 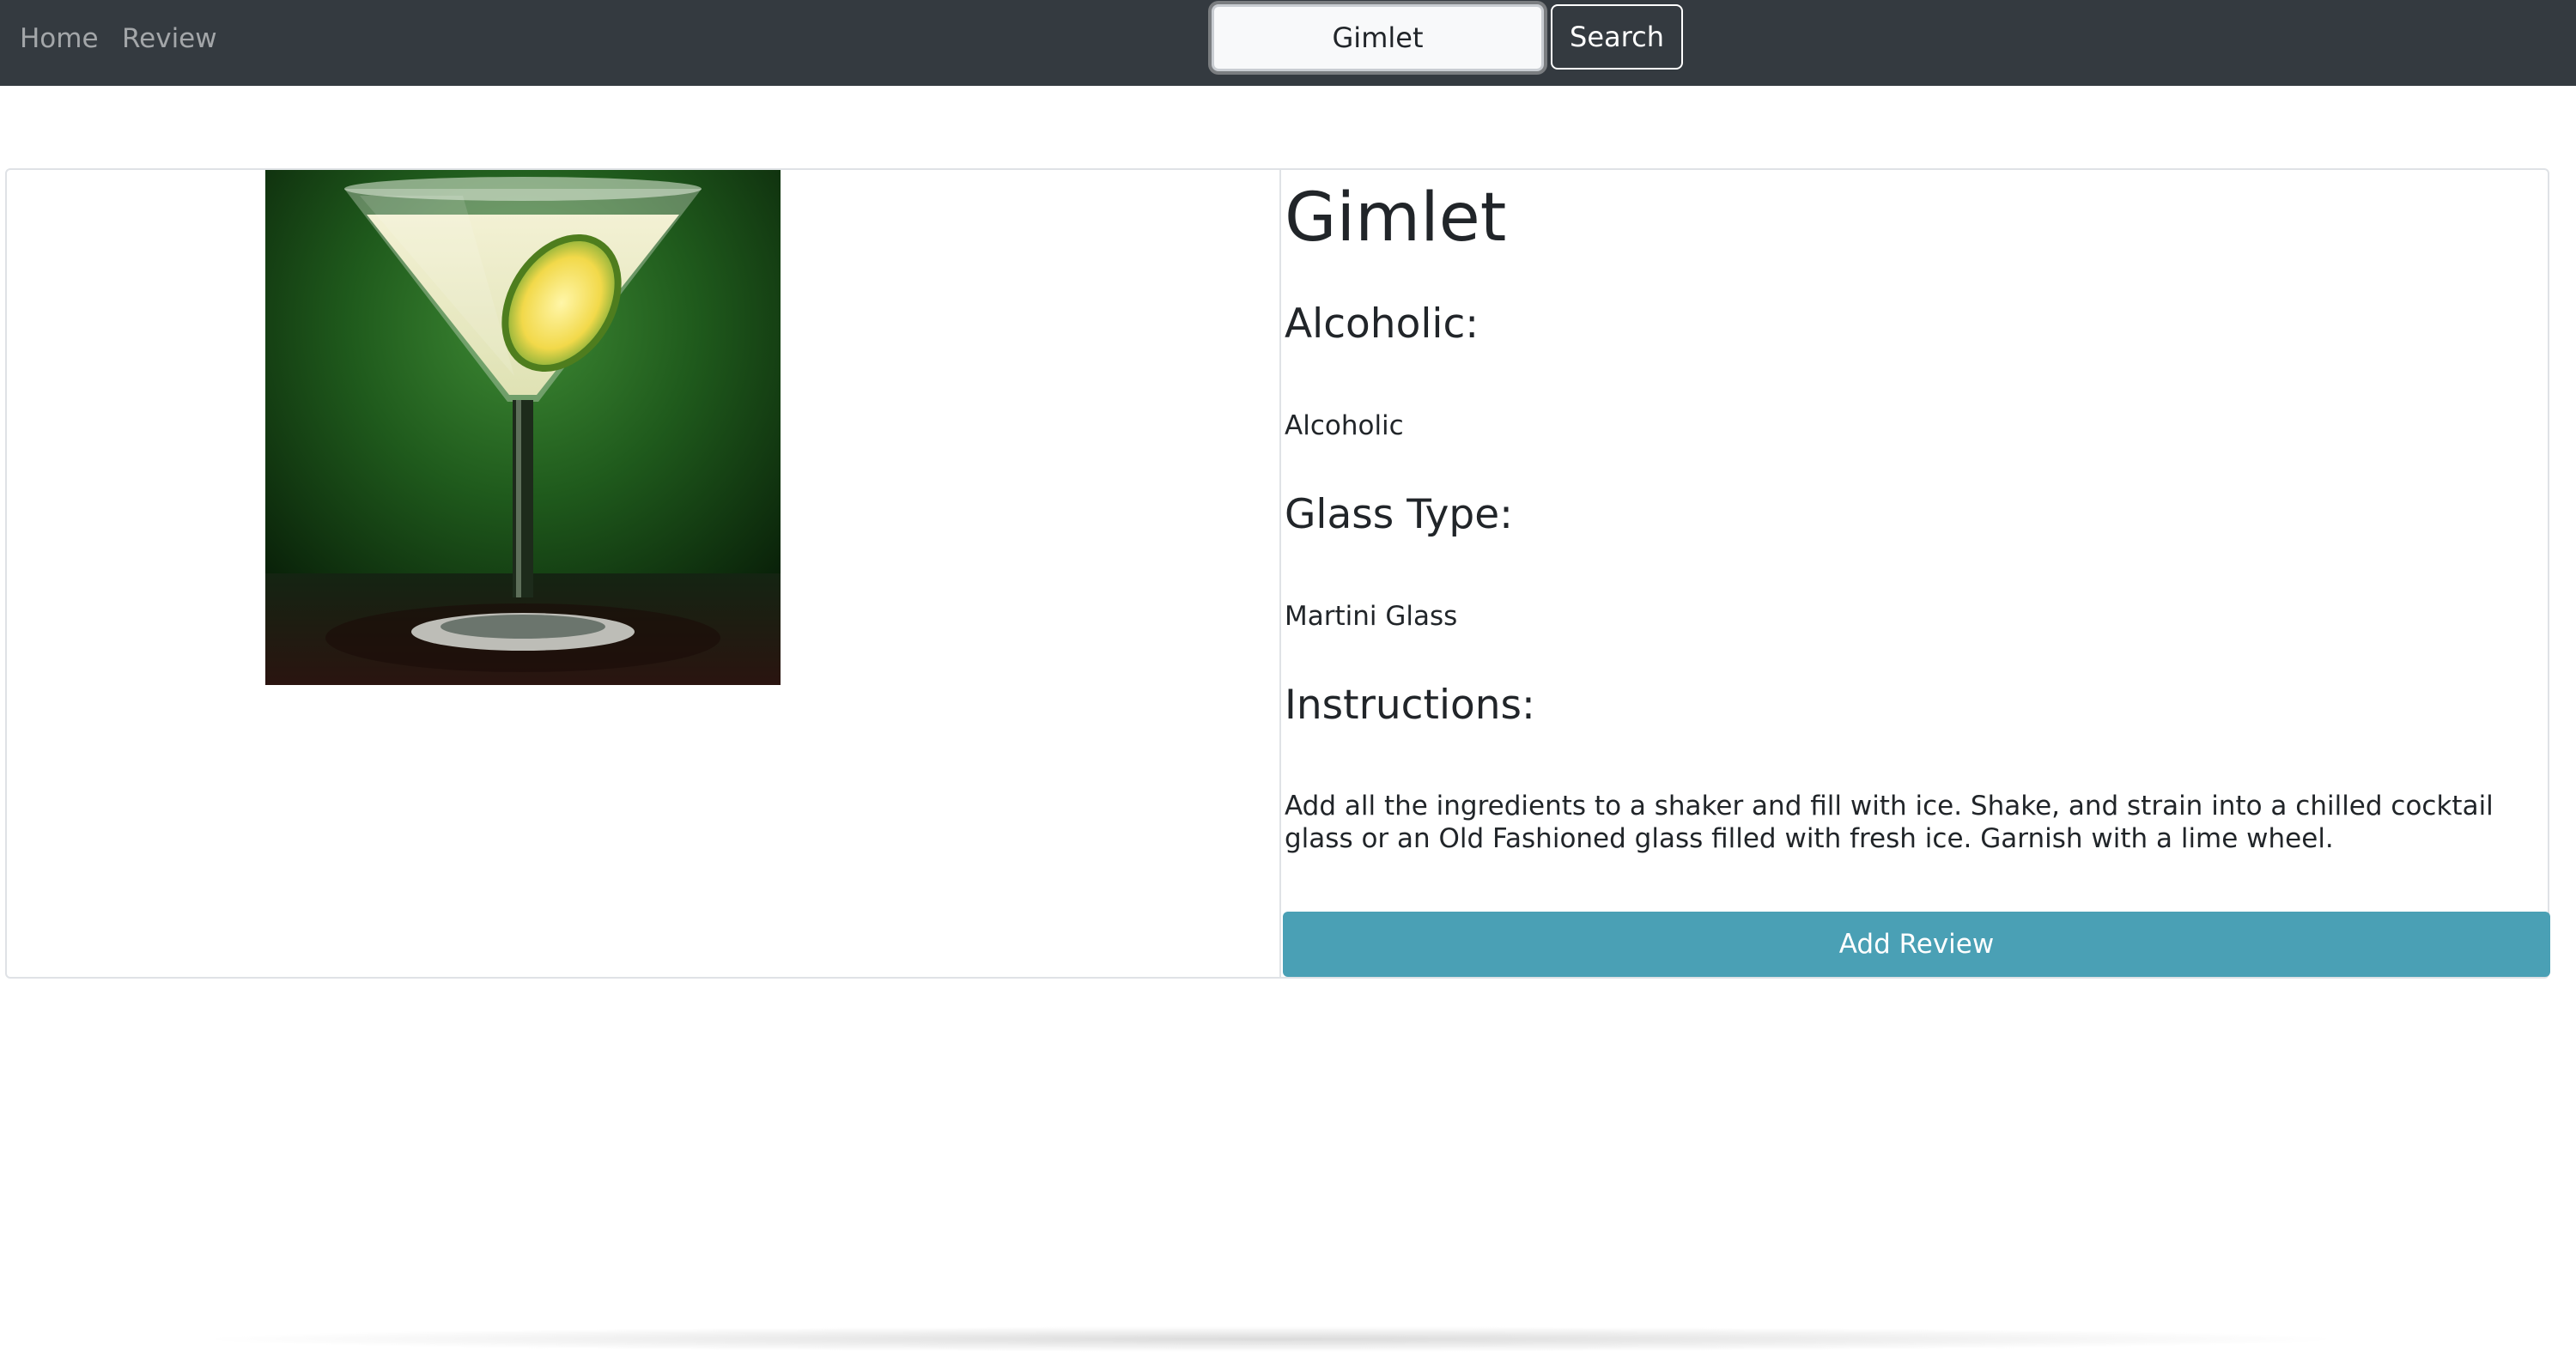 What do you see at coordinates (1345, 425) in the screenshot?
I see `alcoholic-value: Alcoholic` at bounding box center [1345, 425].